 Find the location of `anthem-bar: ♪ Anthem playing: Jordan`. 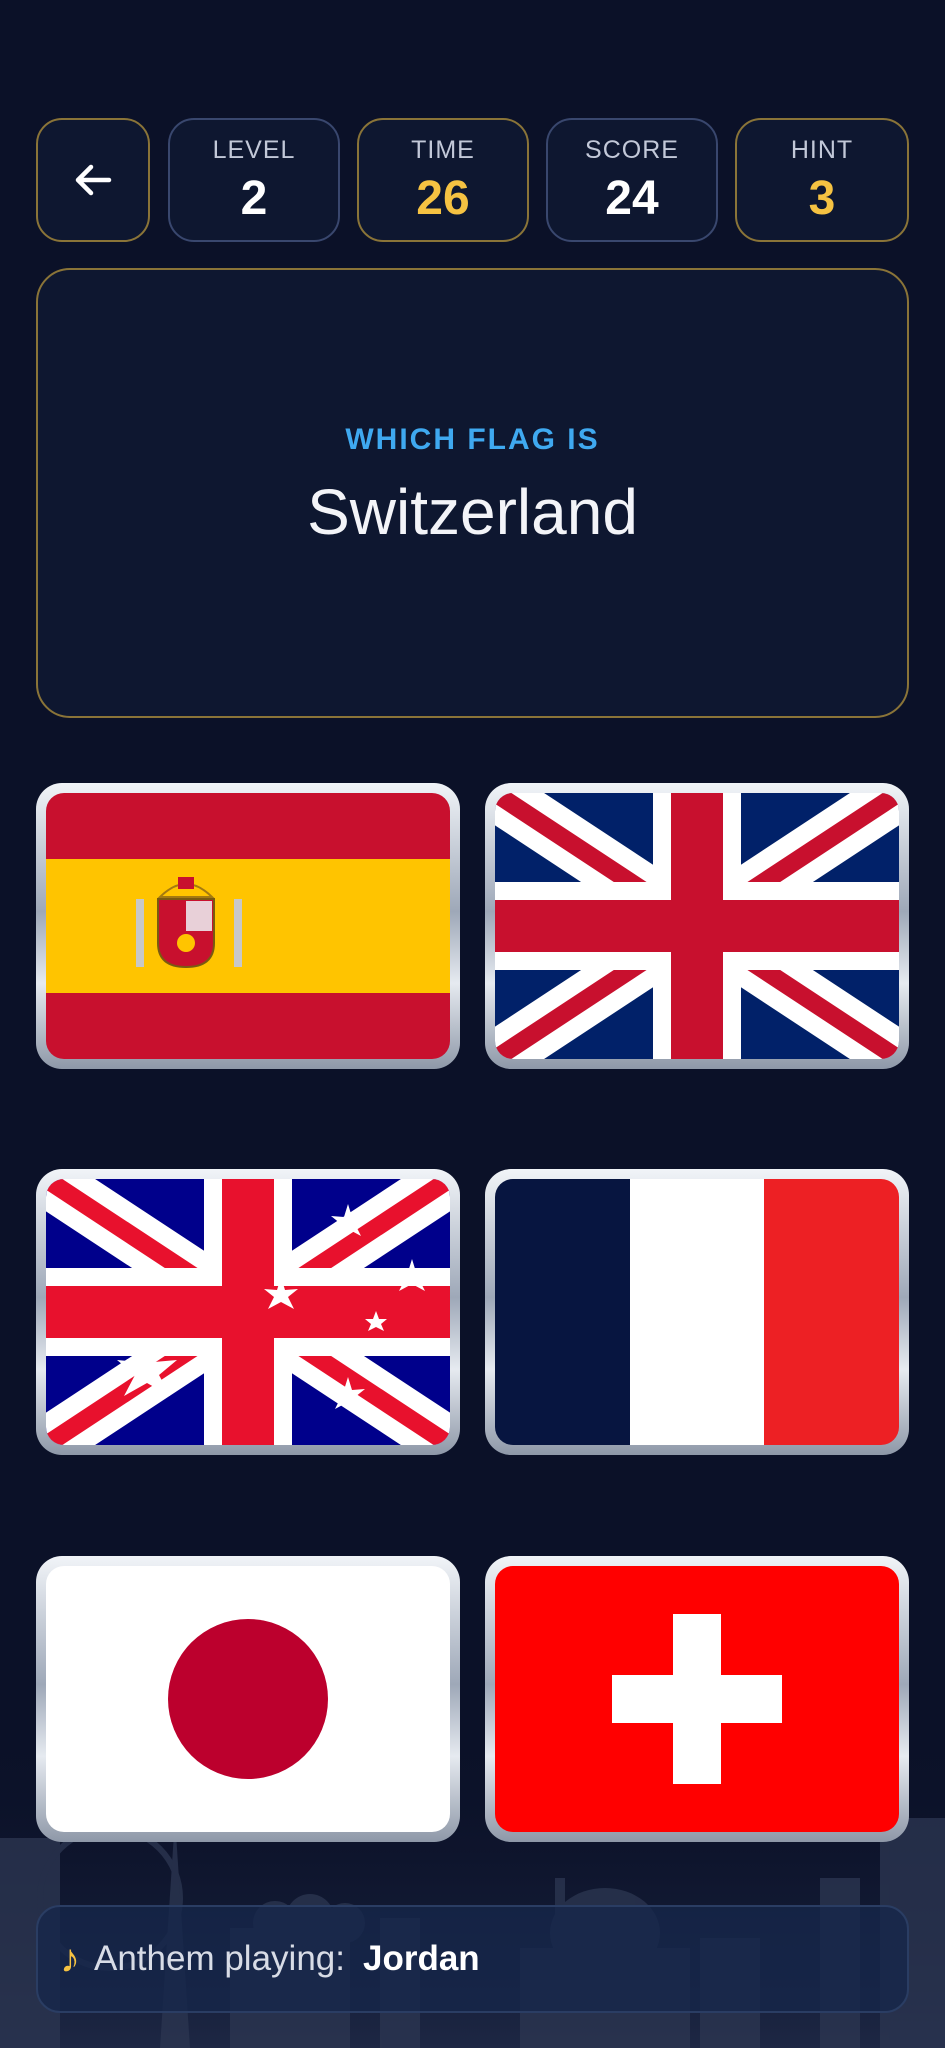

anthem-bar: ♪ Anthem playing: Jordan is located at coordinates (472, 1959).